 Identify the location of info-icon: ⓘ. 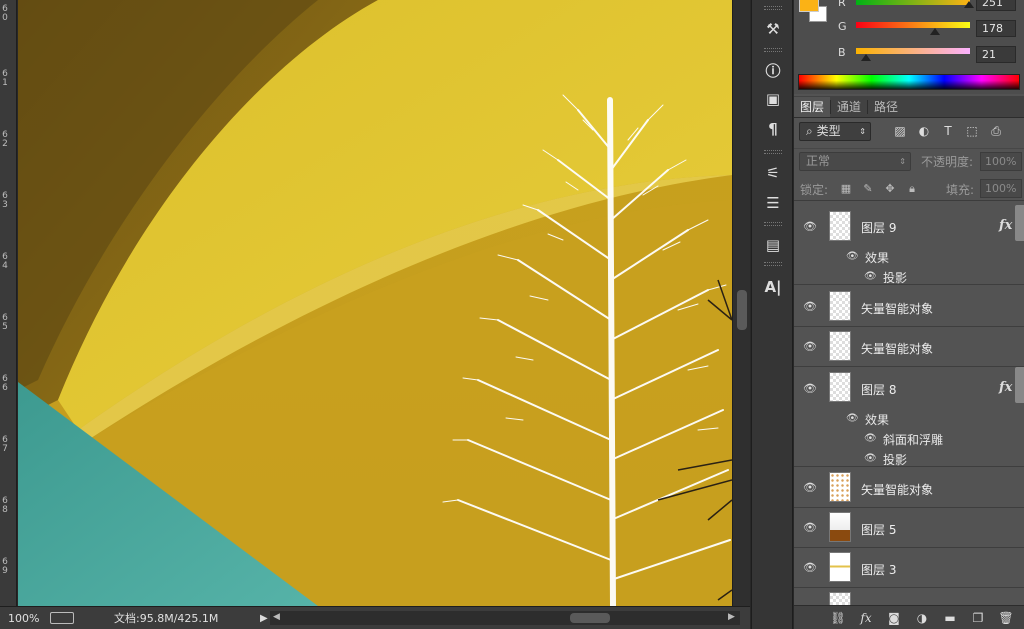
(773, 71).